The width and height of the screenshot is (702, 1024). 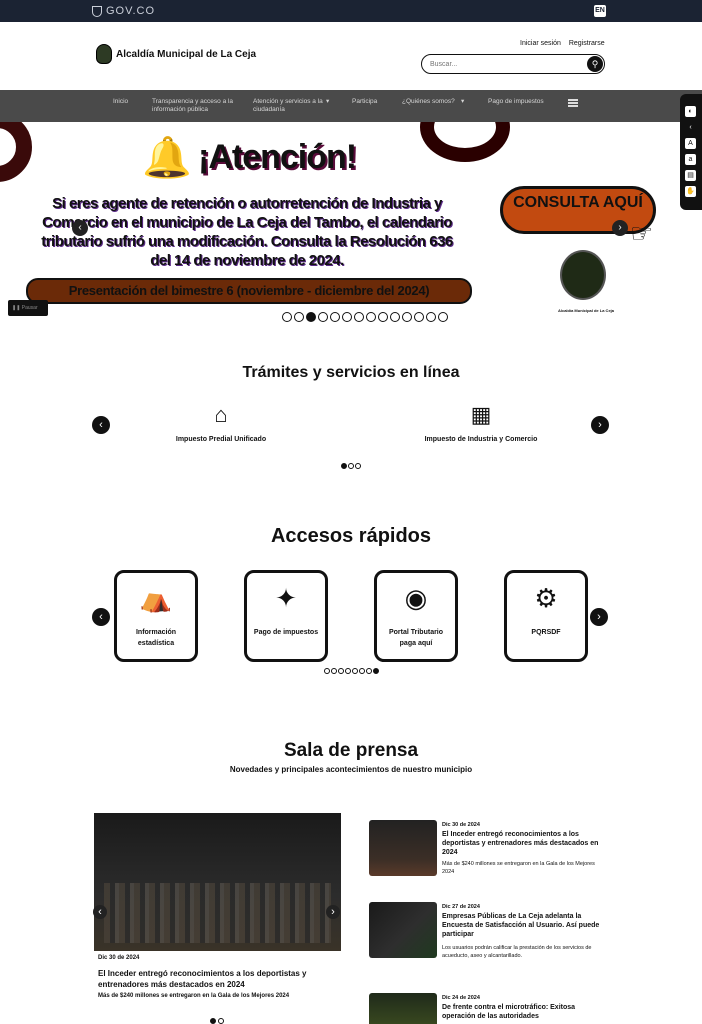 What do you see at coordinates (546, 632) in the screenshot?
I see `card-label: PQRSDF` at bounding box center [546, 632].